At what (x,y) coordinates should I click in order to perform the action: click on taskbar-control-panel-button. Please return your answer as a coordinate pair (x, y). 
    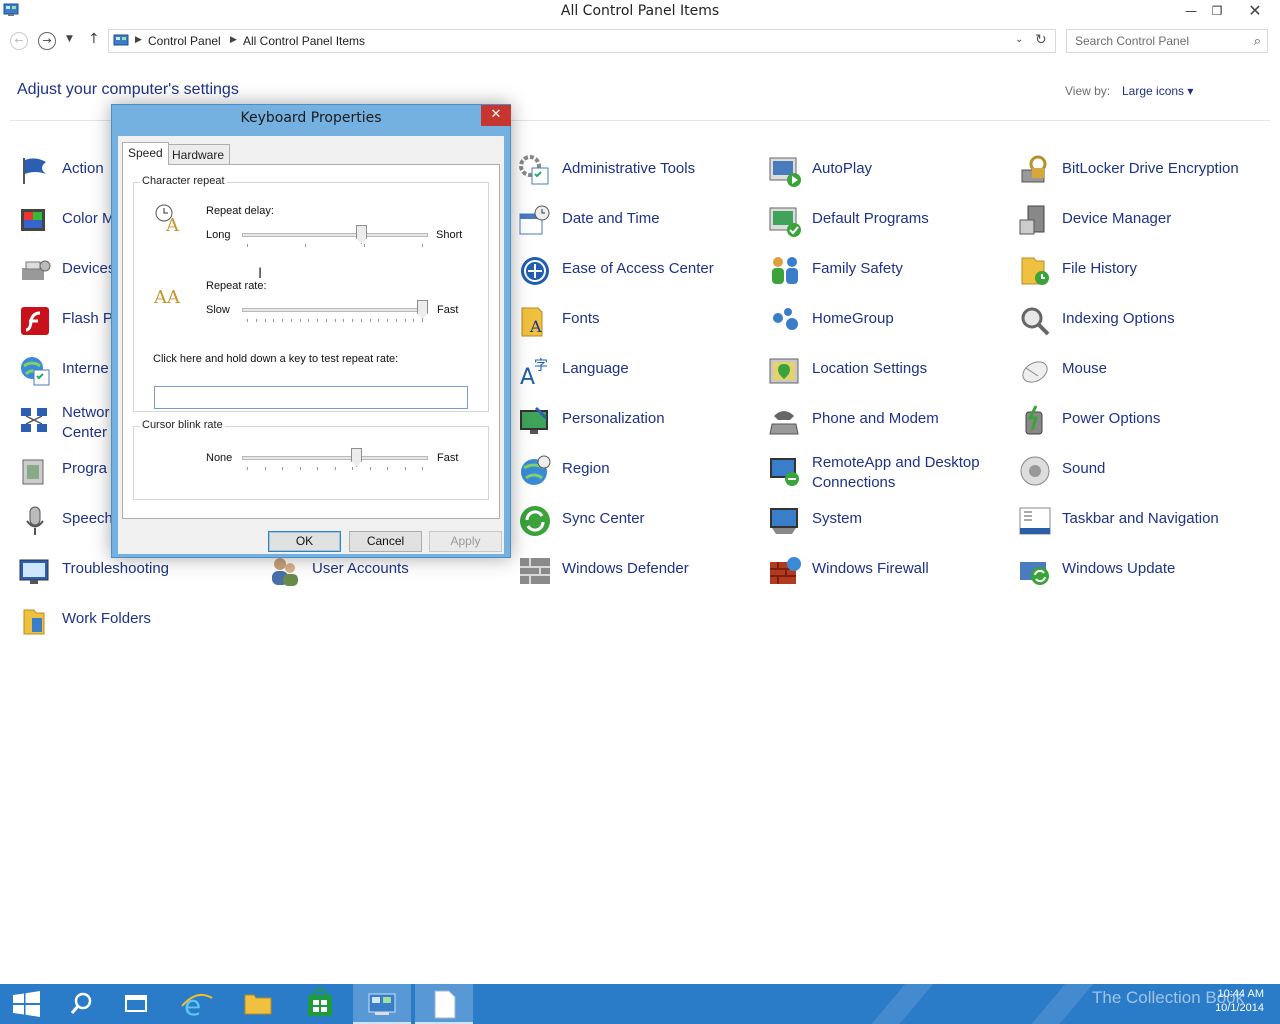
    Looking at the image, I should click on (382, 1004).